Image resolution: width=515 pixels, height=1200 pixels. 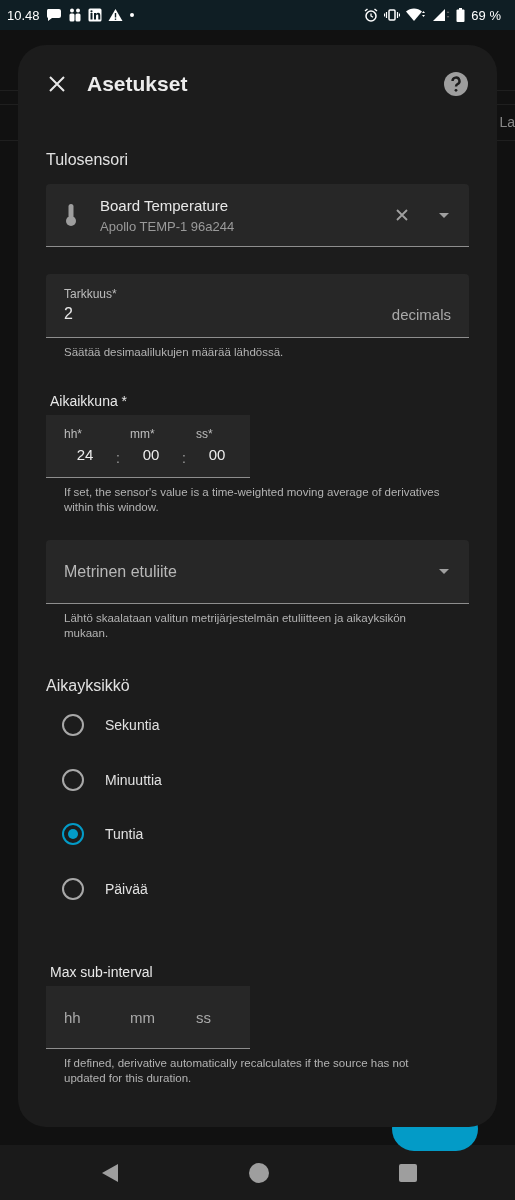 I want to click on helper-text: Säätää desimaalilukujen määrää lähdössä., so click(x=174, y=352).